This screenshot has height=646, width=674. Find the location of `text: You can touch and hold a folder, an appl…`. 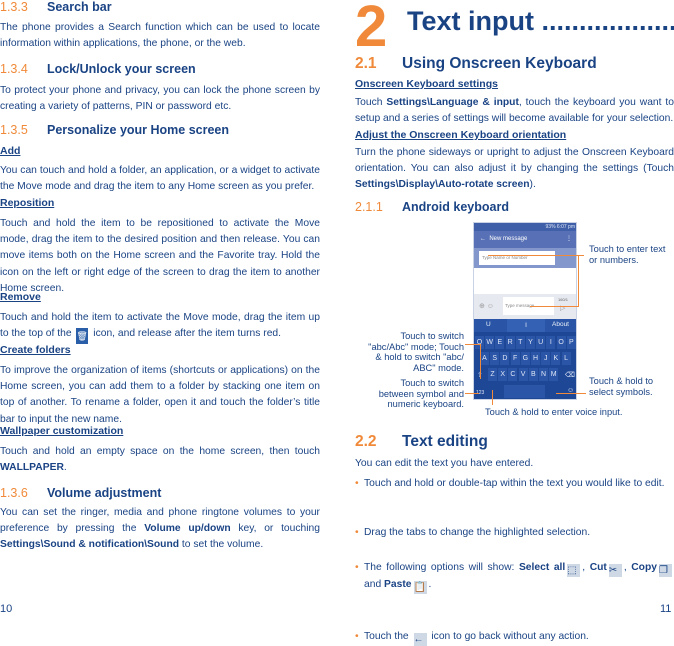

text: You can touch and hold a folder, an appl… is located at coordinates (160, 179).